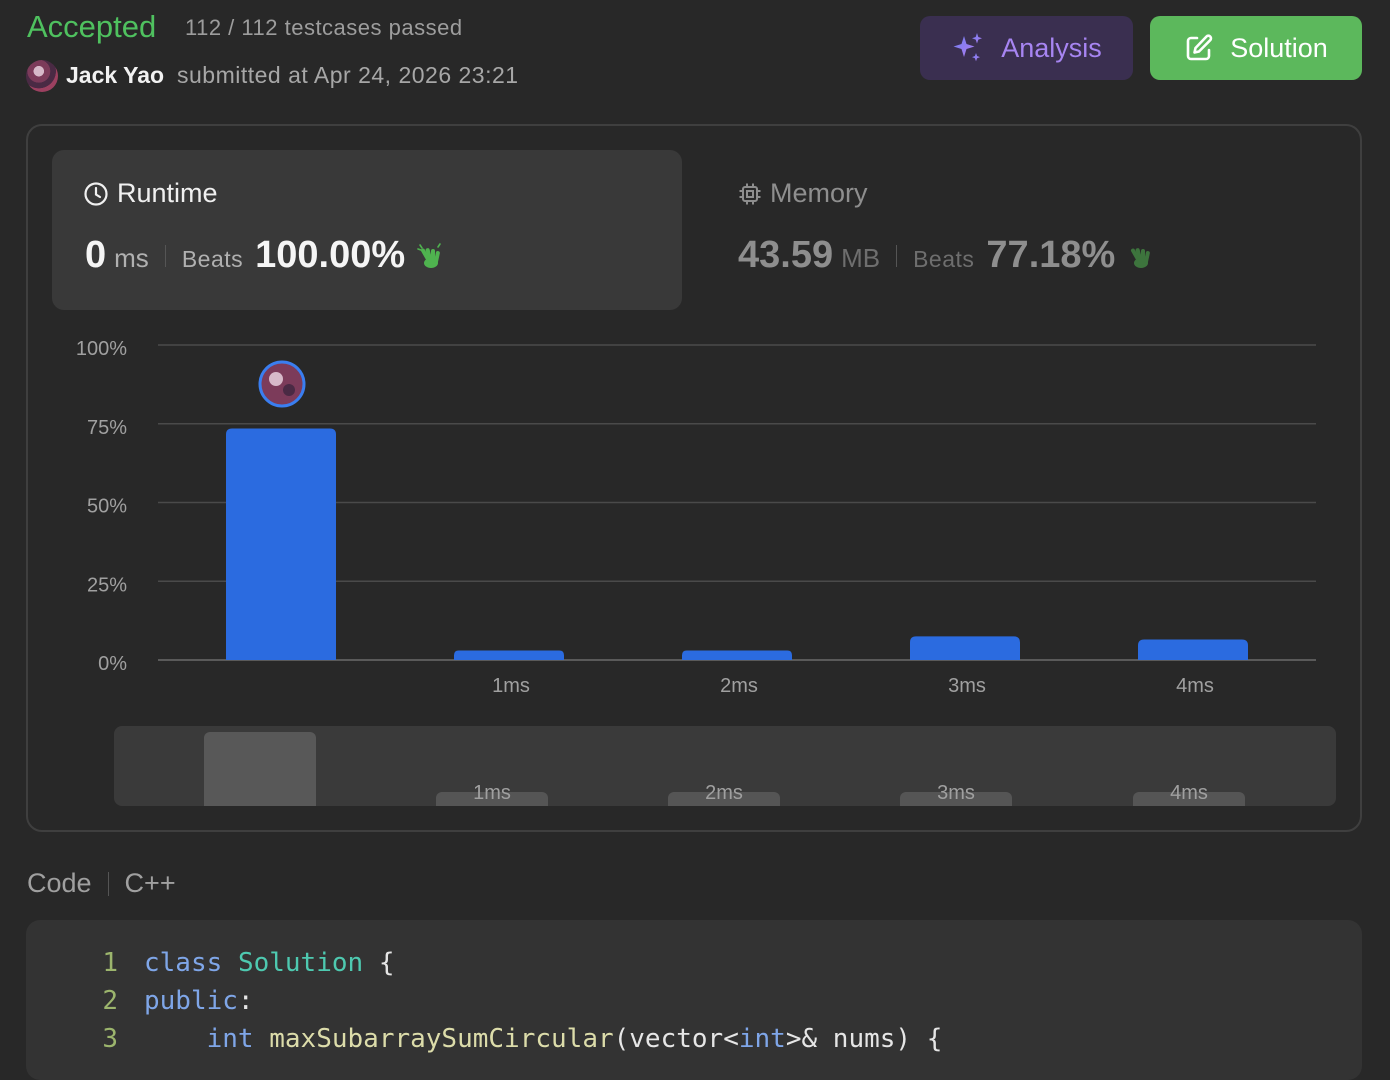  Describe the element at coordinates (108, 883) in the screenshot. I see `divider` at that location.